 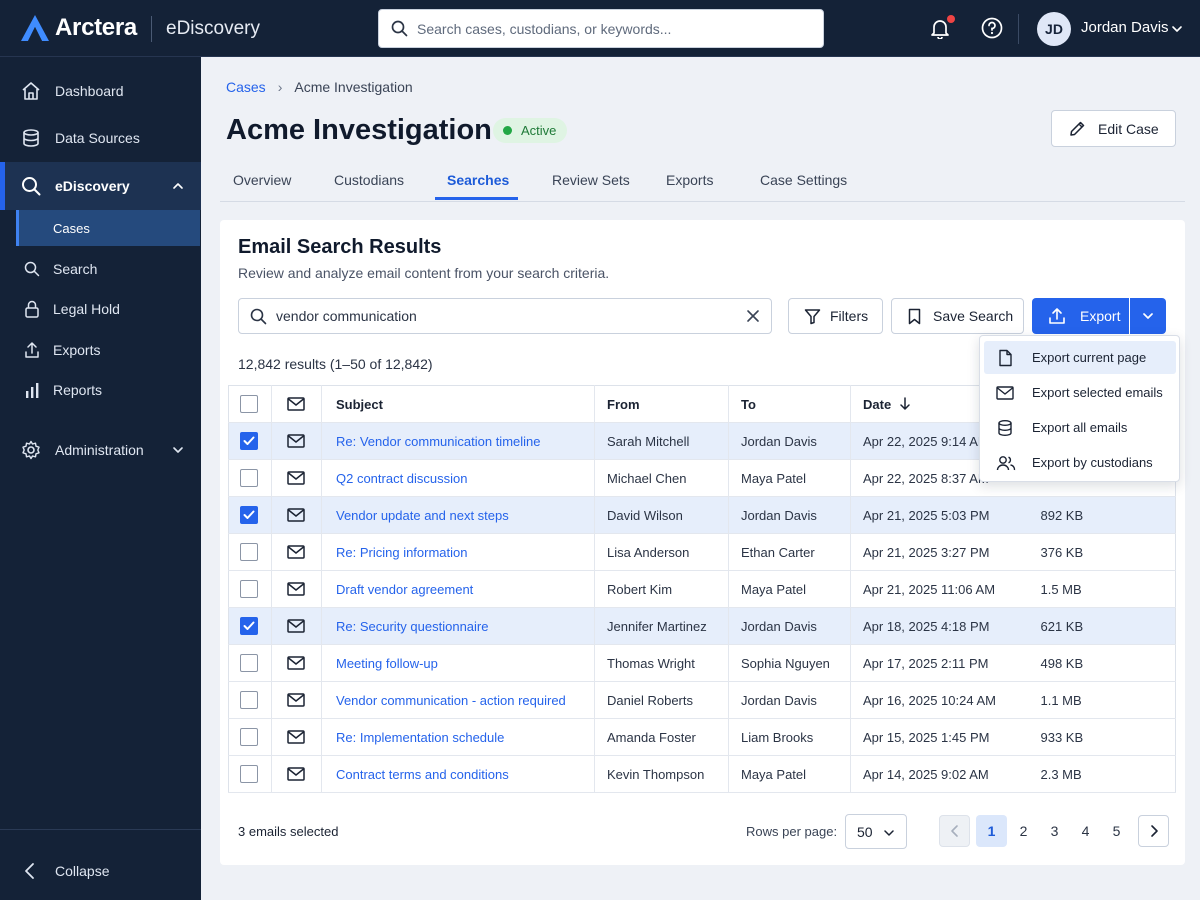 What do you see at coordinates (249, 404) in the screenshot?
I see `select-all-checkbox` at bounding box center [249, 404].